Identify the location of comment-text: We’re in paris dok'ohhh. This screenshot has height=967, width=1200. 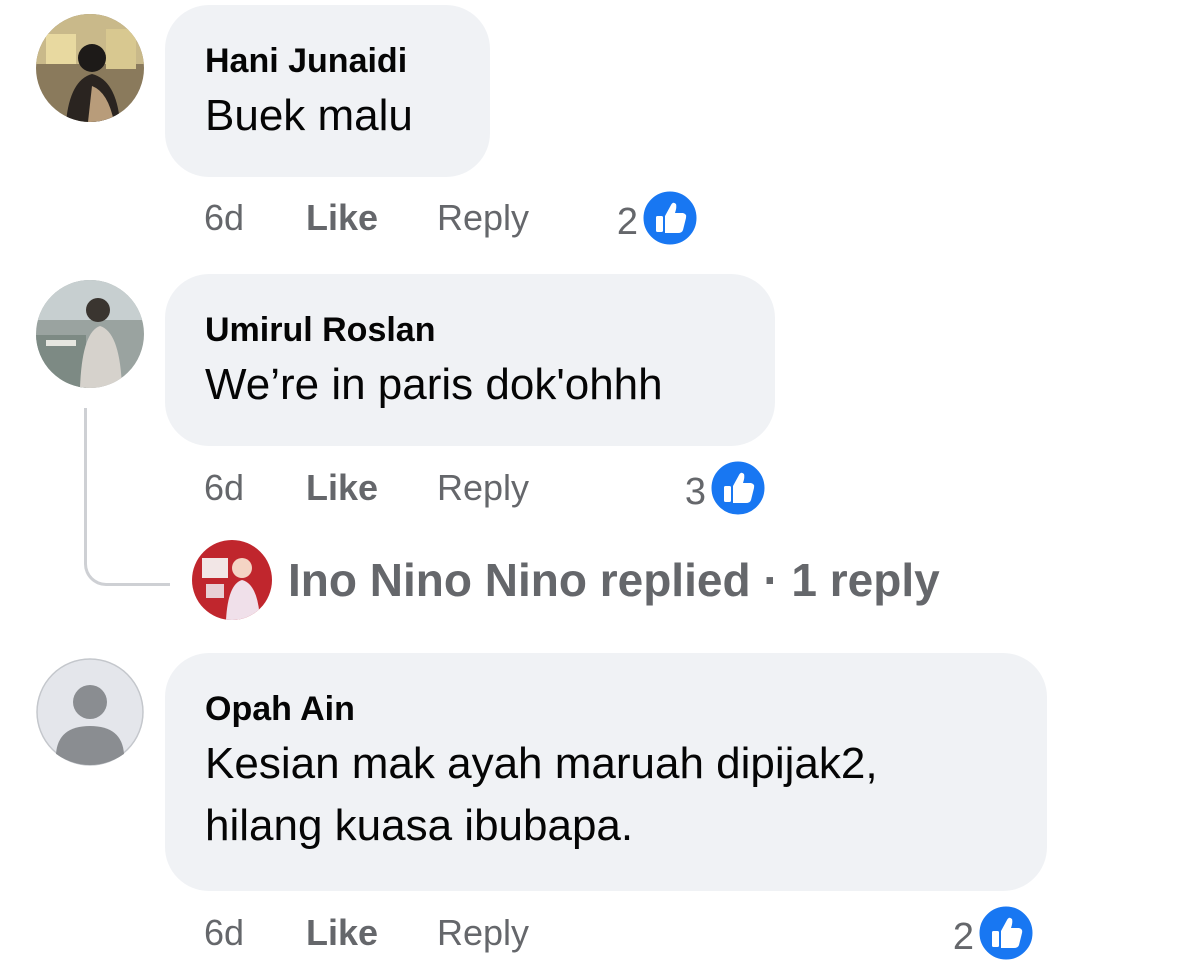
(434, 384).